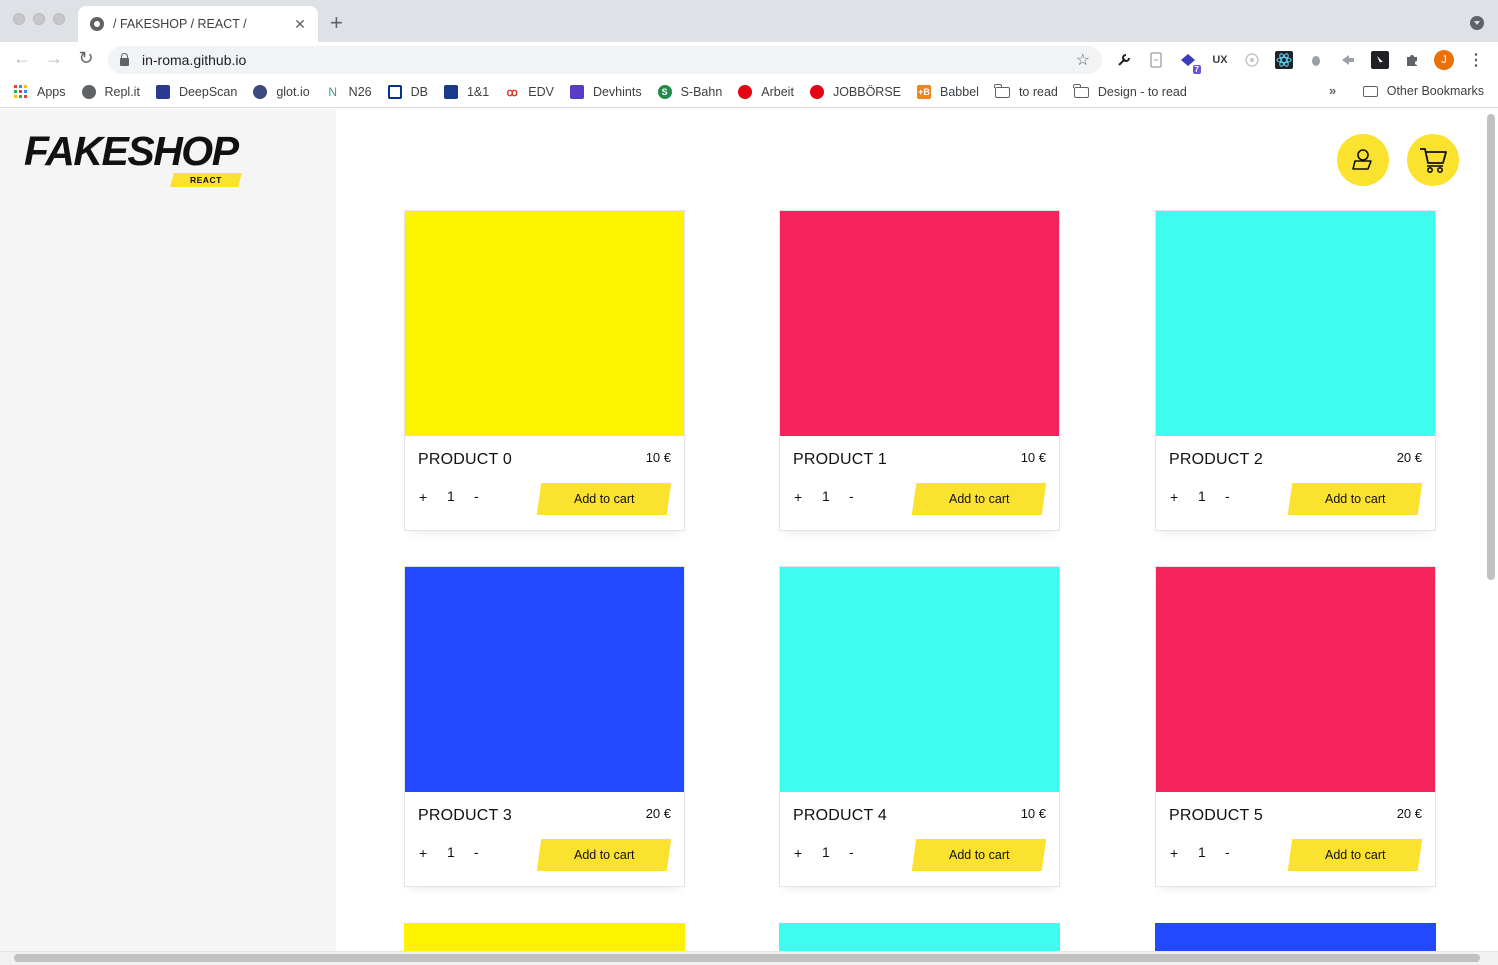 The height and width of the screenshot is (965, 1498). I want to click on lock-icon, so click(124, 59).